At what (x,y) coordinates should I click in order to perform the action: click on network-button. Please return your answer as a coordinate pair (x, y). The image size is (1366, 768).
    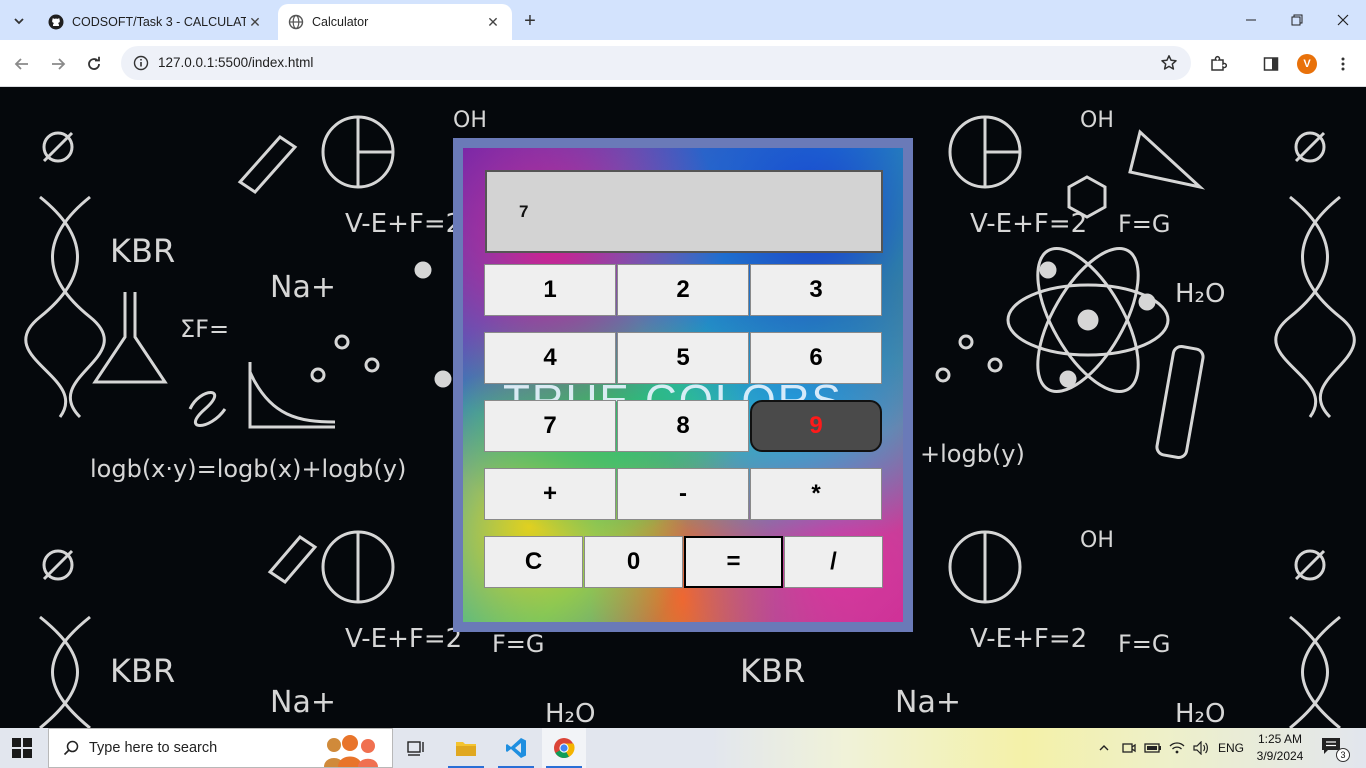
    Looking at the image, I should click on (1177, 748).